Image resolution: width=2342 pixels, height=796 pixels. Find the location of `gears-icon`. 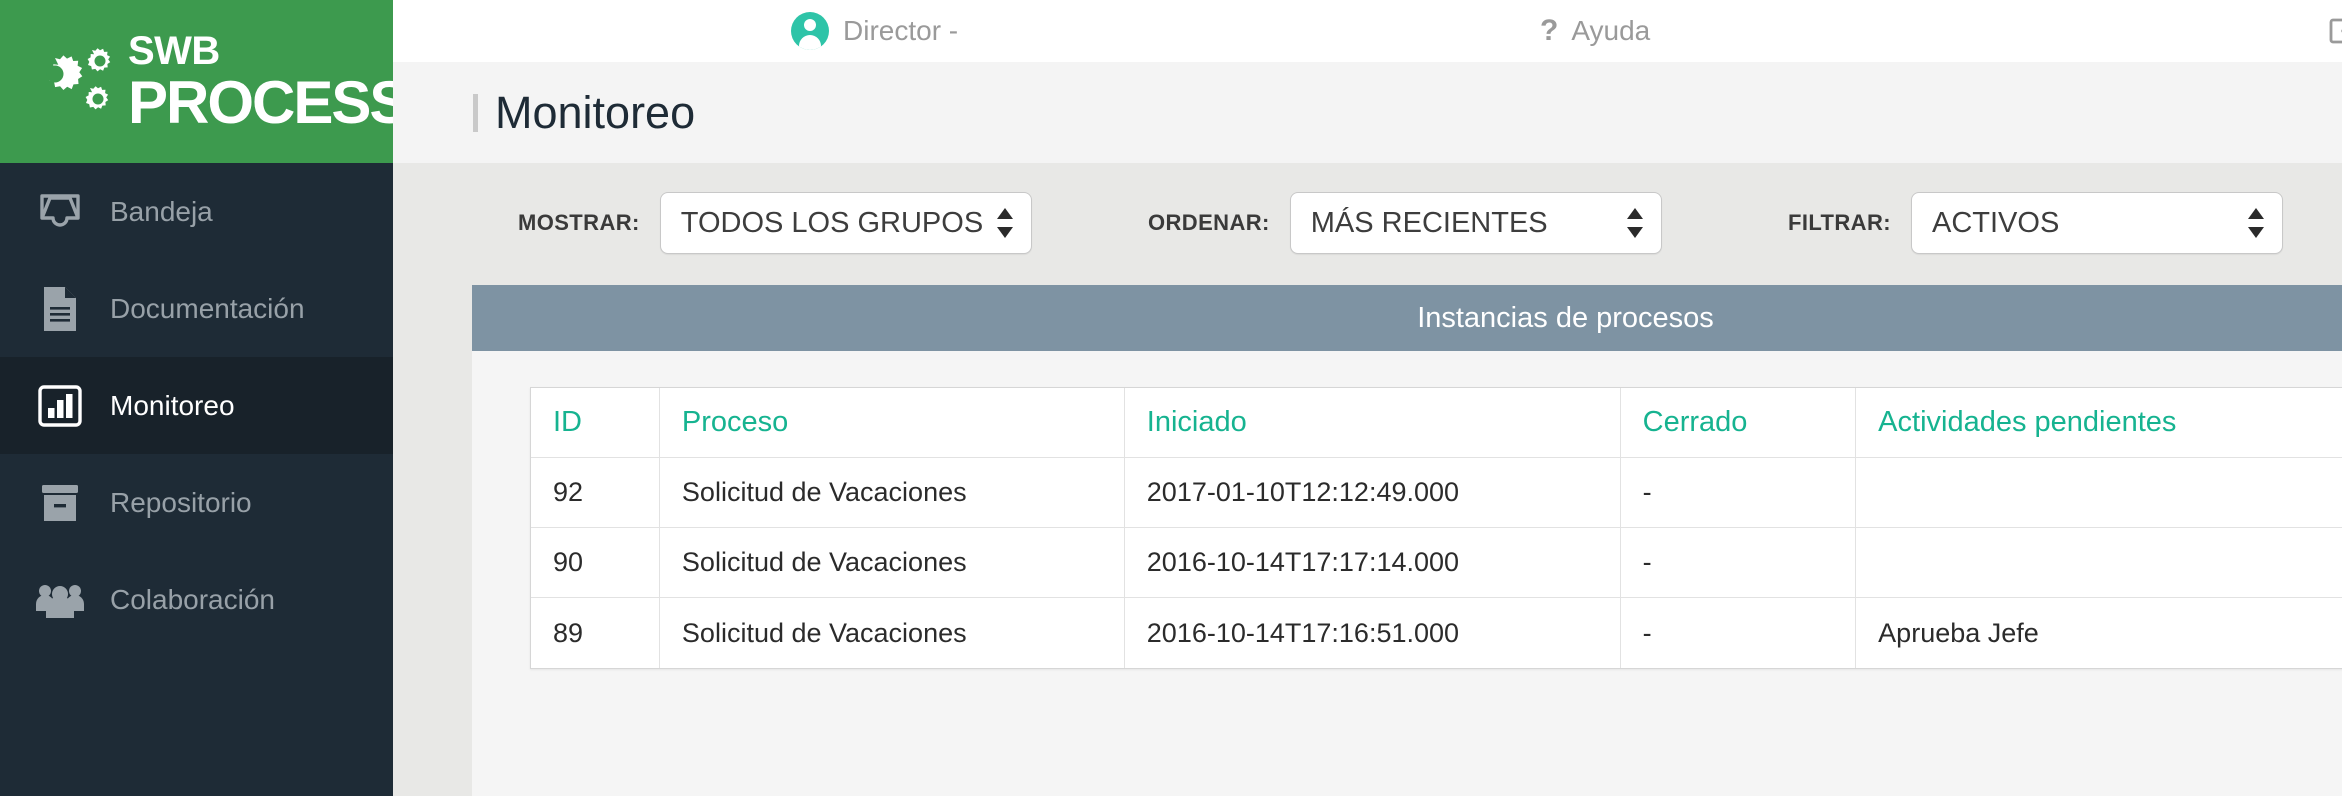

gears-icon is located at coordinates (78, 78).